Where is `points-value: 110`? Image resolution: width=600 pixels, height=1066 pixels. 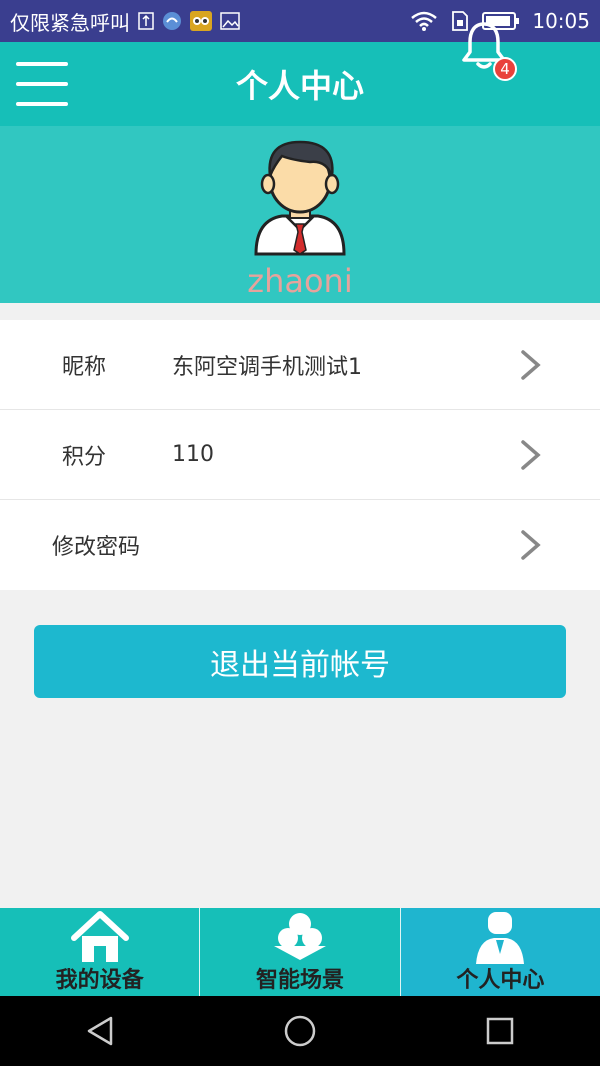
points-value: 110 is located at coordinates (193, 454).